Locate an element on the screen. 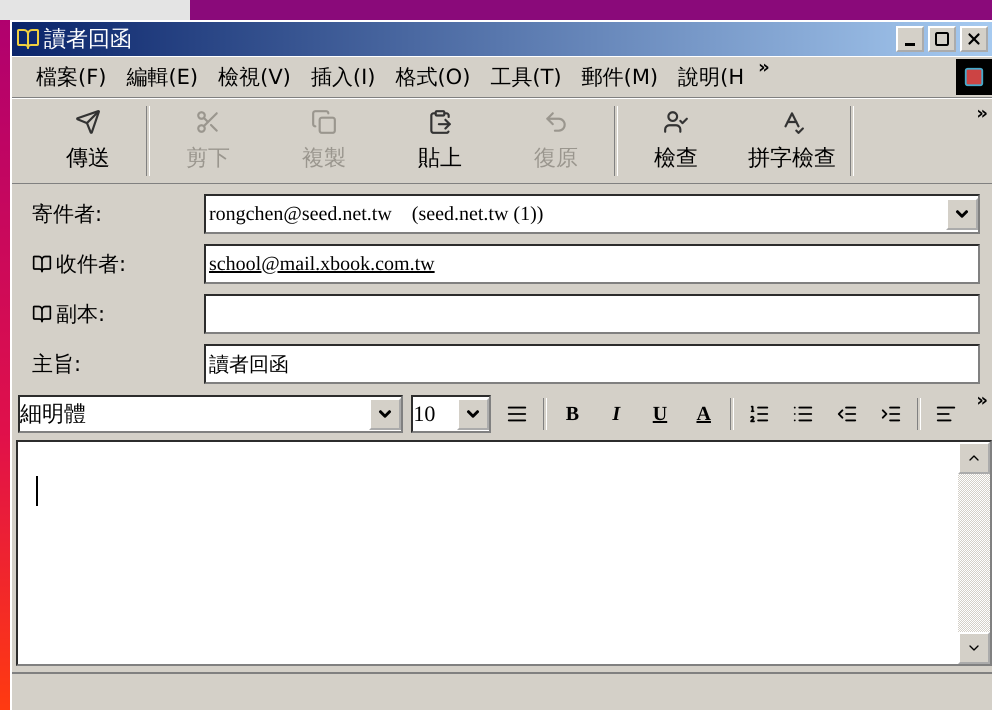 The image size is (992, 710). toolbar-button: 檢查 is located at coordinates (676, 141).